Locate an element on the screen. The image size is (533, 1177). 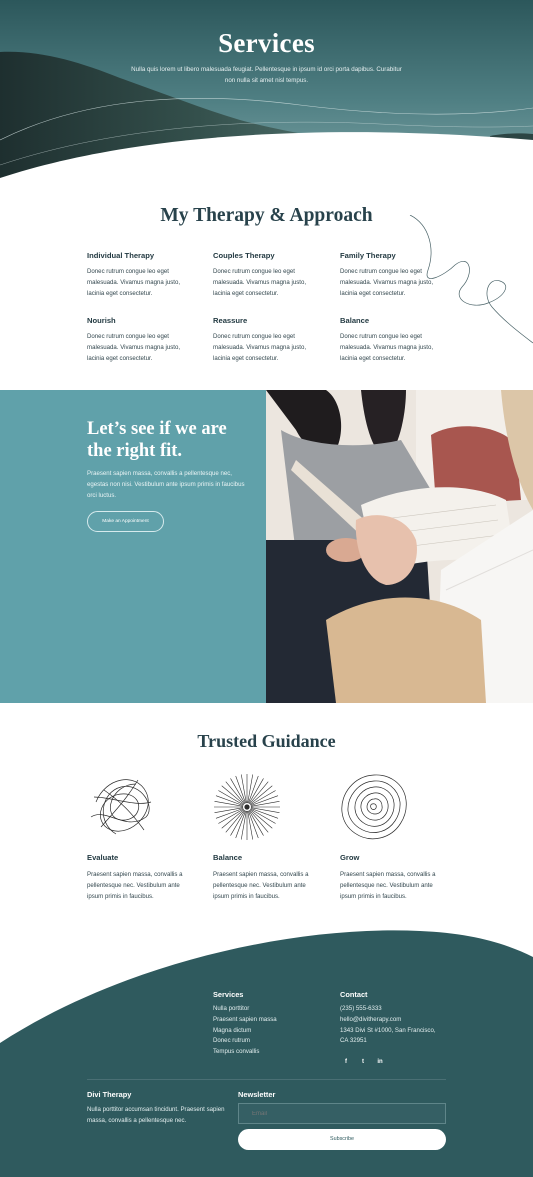
contact-email: hello@divitherapy.com is located at coordinates (388, 1020).